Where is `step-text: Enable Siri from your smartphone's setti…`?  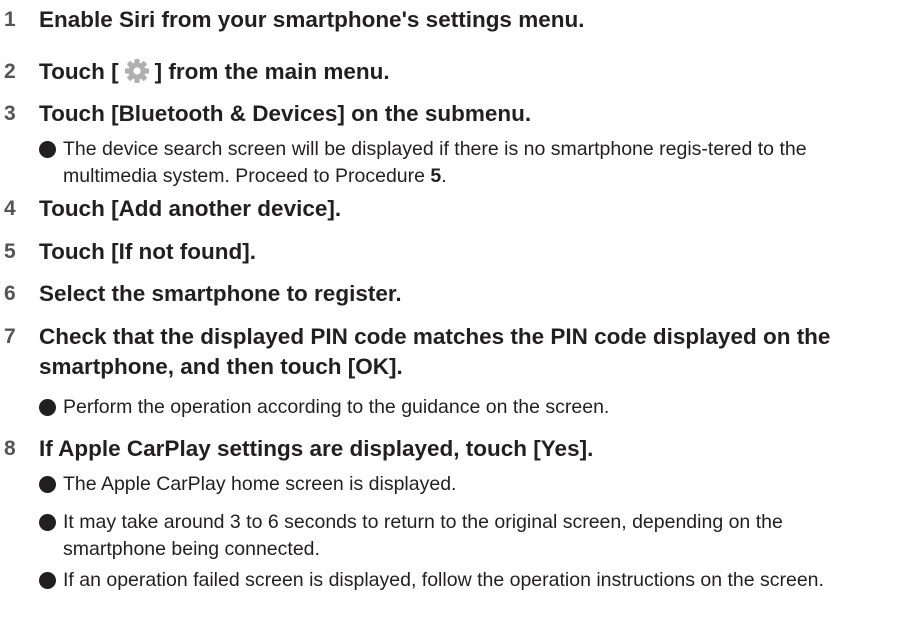
step-text: Enable Siri from your smartphone's setti… is located at coordinates (312, 19).